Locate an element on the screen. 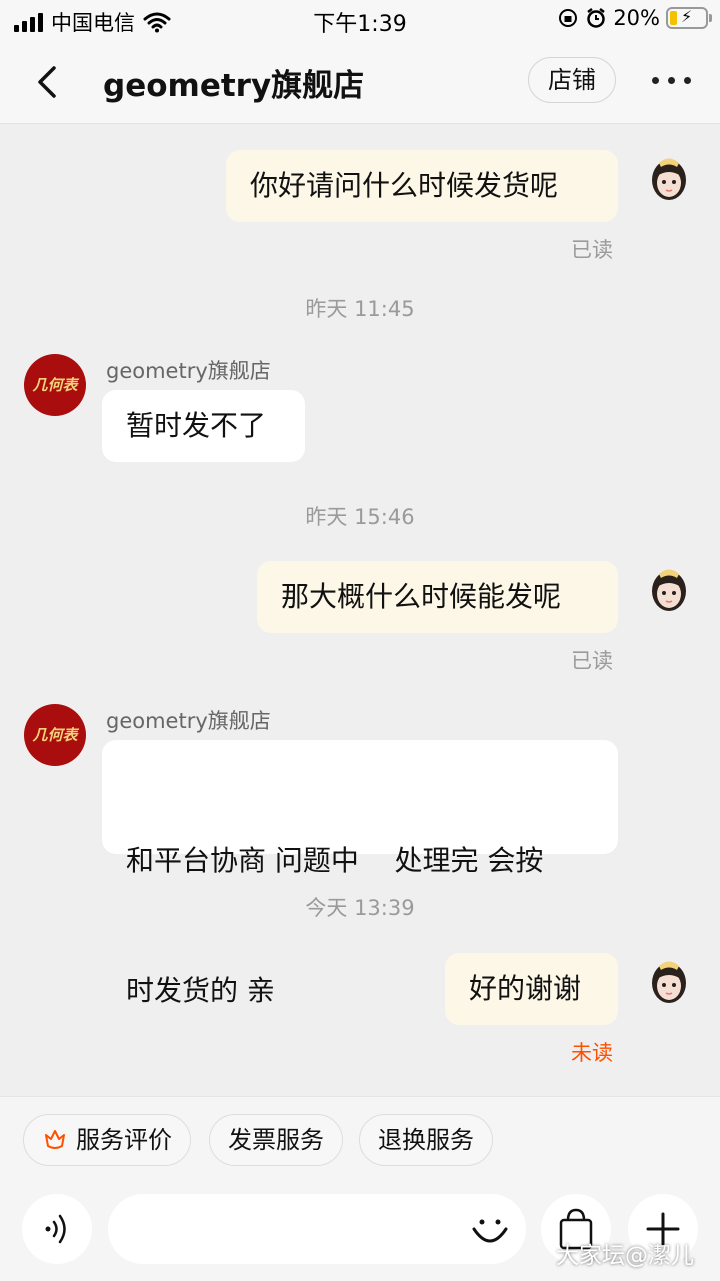 The width and height of the screenshot is (720, 1281). return-service-chip: 退换服务 is located at coordinates (426, 1140).